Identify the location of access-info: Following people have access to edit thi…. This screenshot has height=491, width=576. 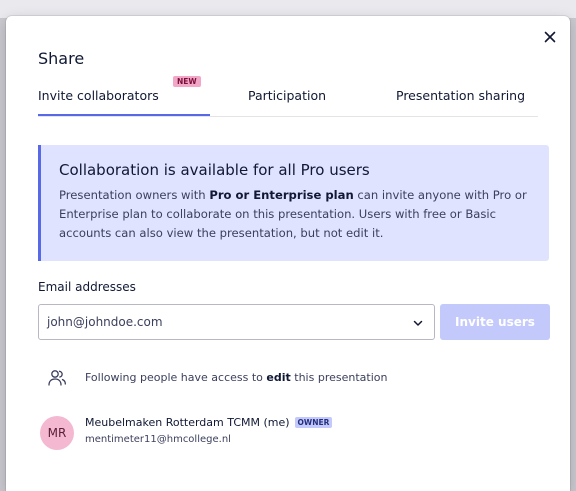
(293, 378).